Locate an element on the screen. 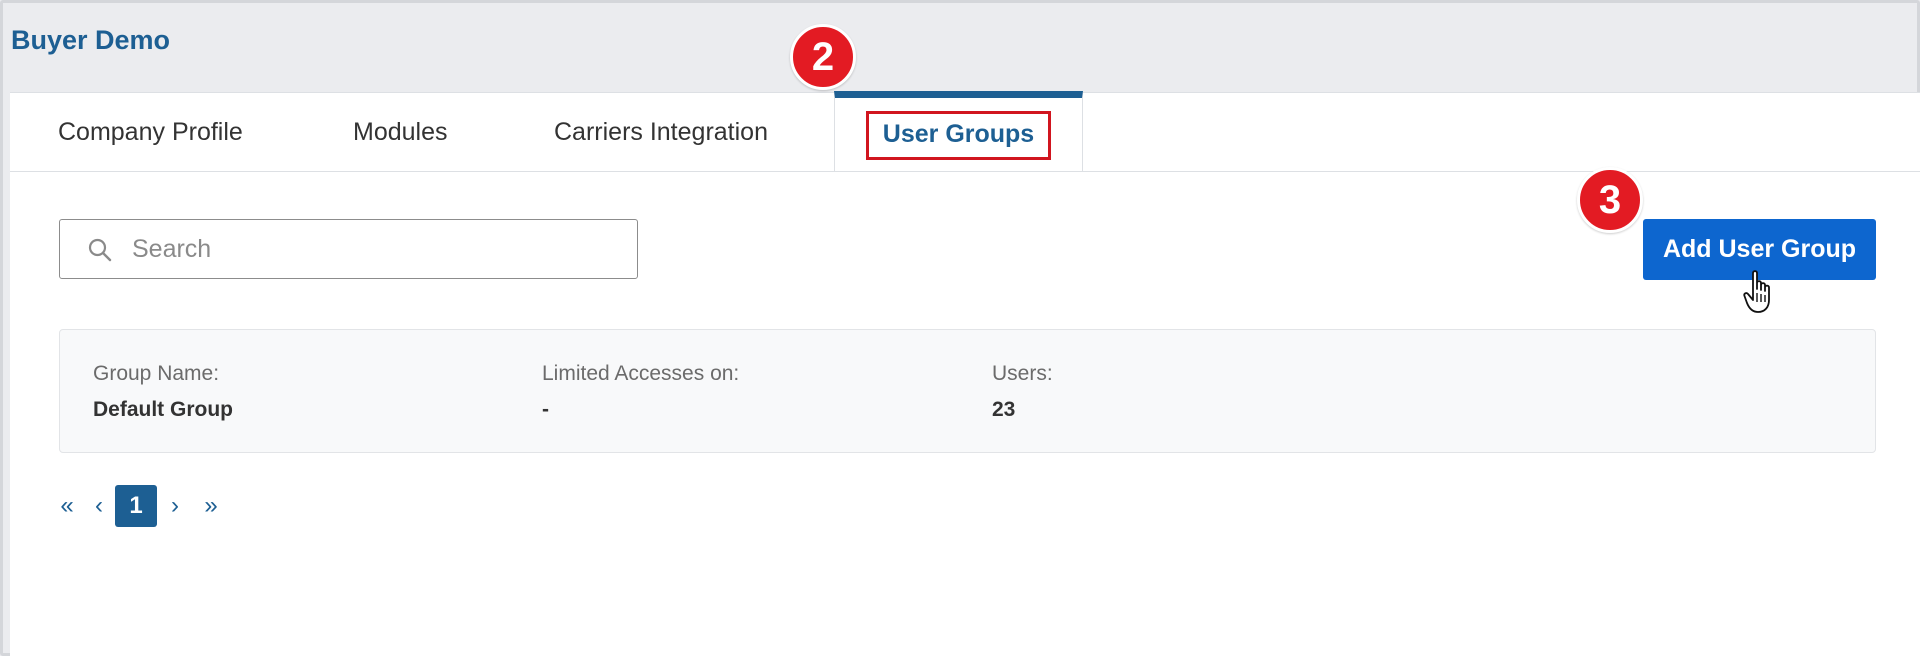 This screenshot has width=1920, height=656. users-count: 23 is located at coordinates (1004, 409).